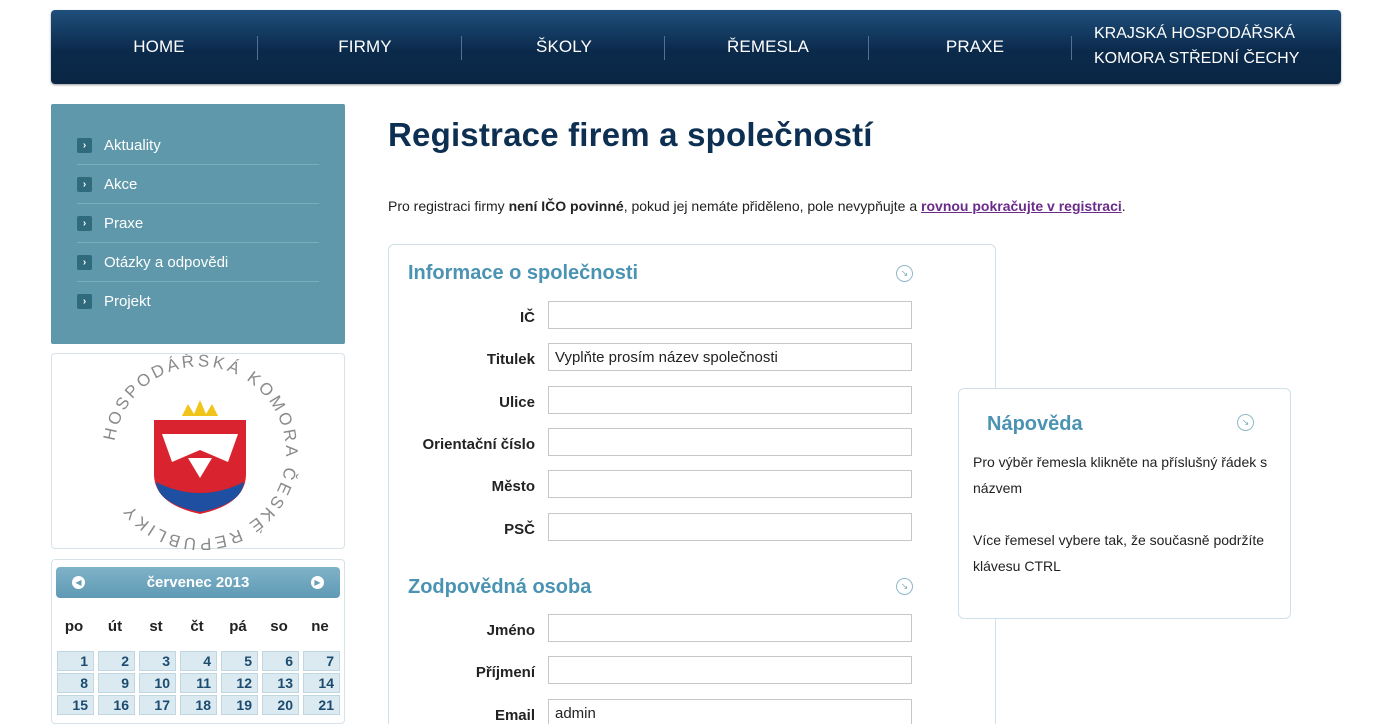  I want to click on field-label-psc: PSČ, so click(519, 529).